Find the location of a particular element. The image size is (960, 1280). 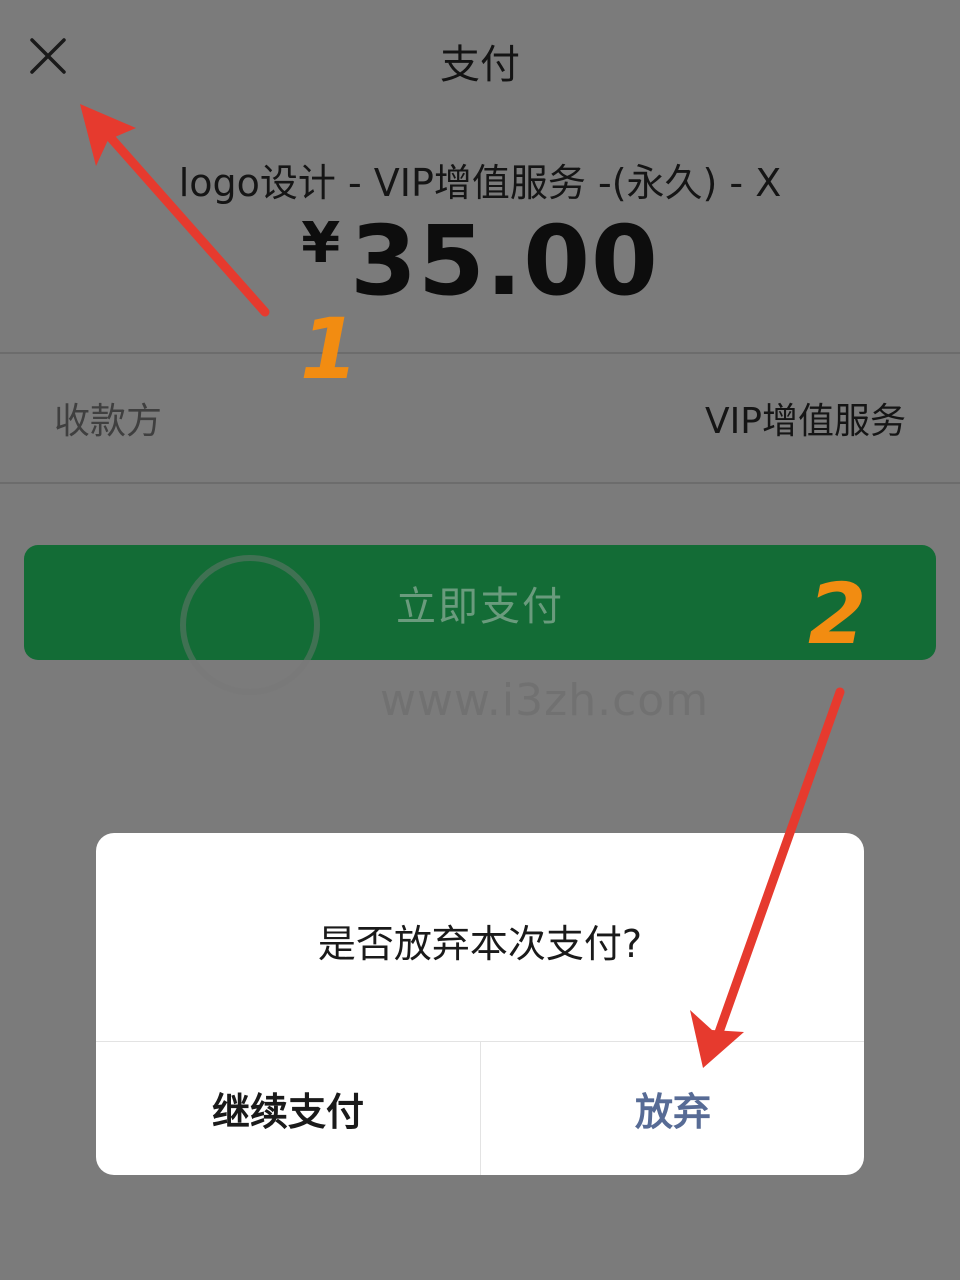

payee-label: 收款方 is located at coordinates (108, 421).